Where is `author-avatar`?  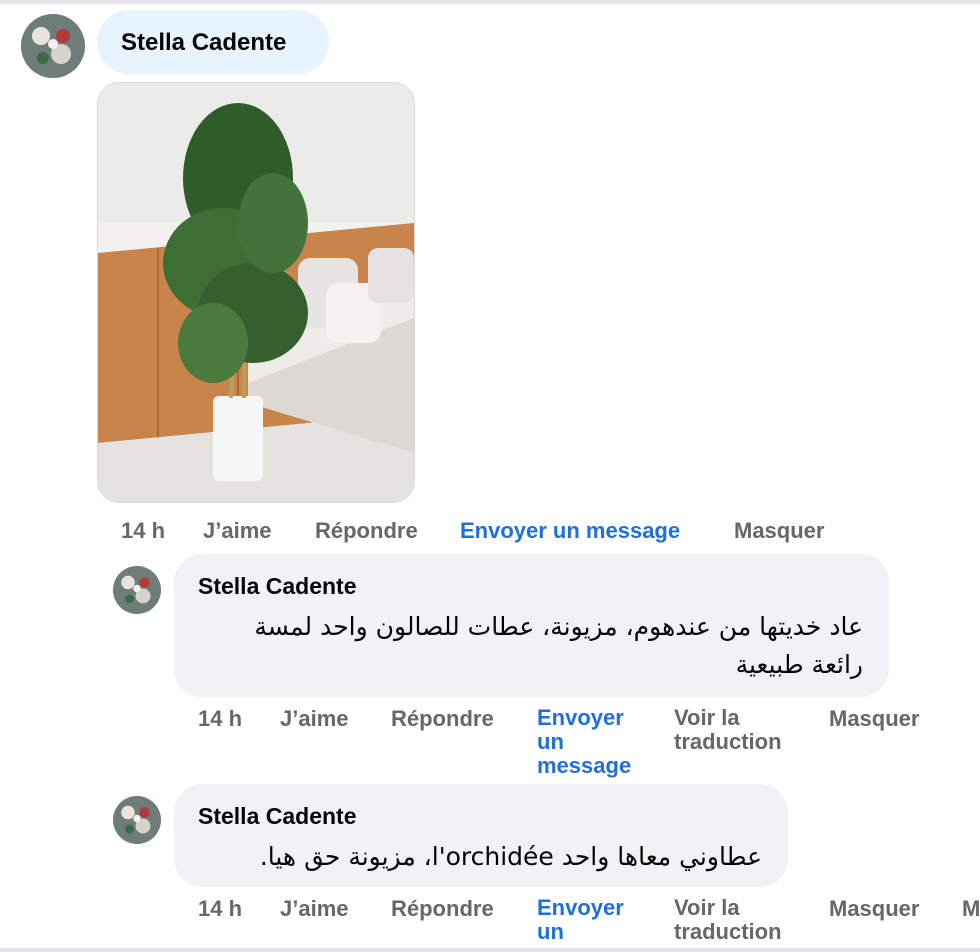
author-avatar is located at coordinates (53, 46).